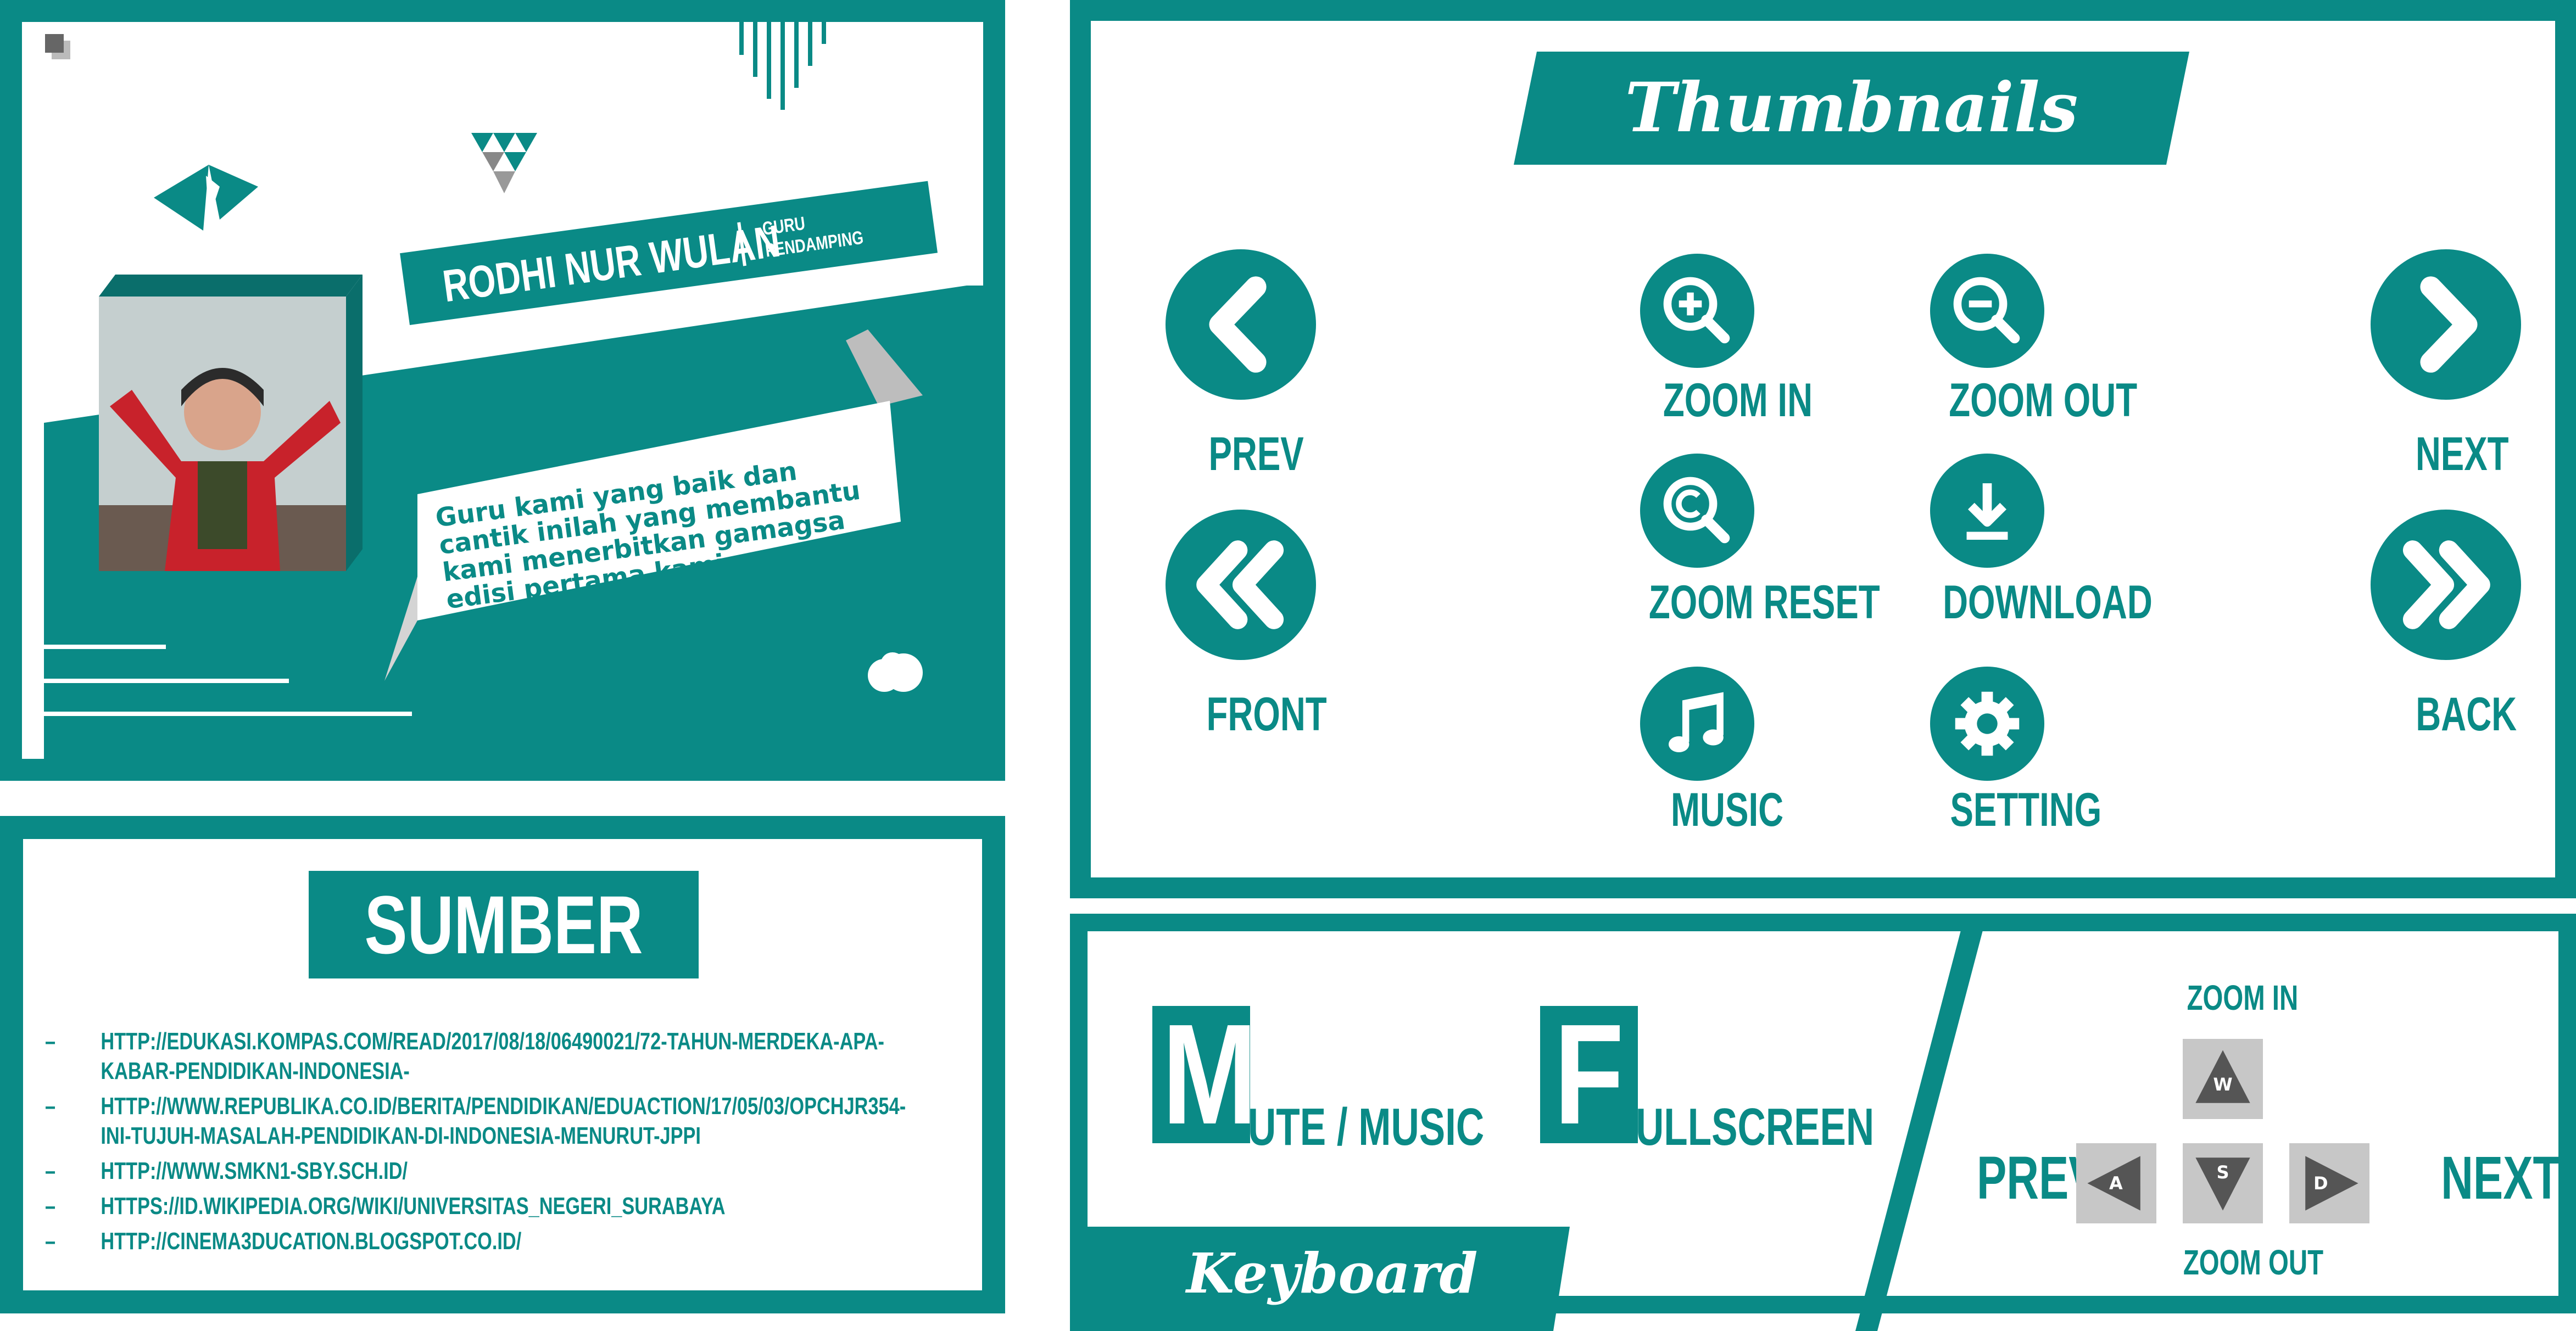 This screenshot has height=1331, width=2576. I want to click on music-note-icon, so click(1696, 722).